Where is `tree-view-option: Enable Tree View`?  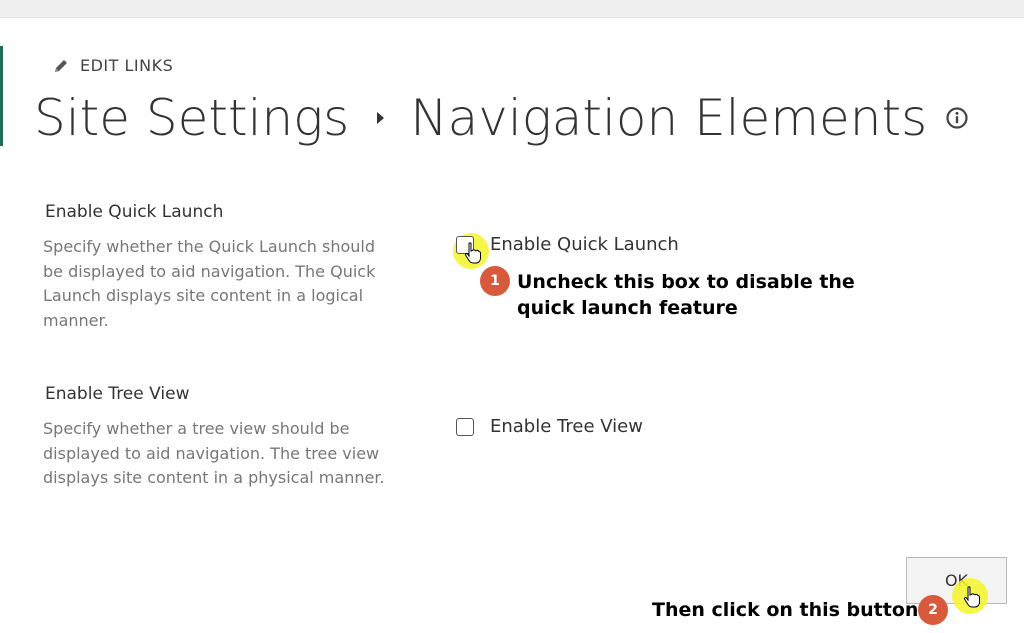
tree-view-option: Enable Tree View is located at coordinates (549, 426).